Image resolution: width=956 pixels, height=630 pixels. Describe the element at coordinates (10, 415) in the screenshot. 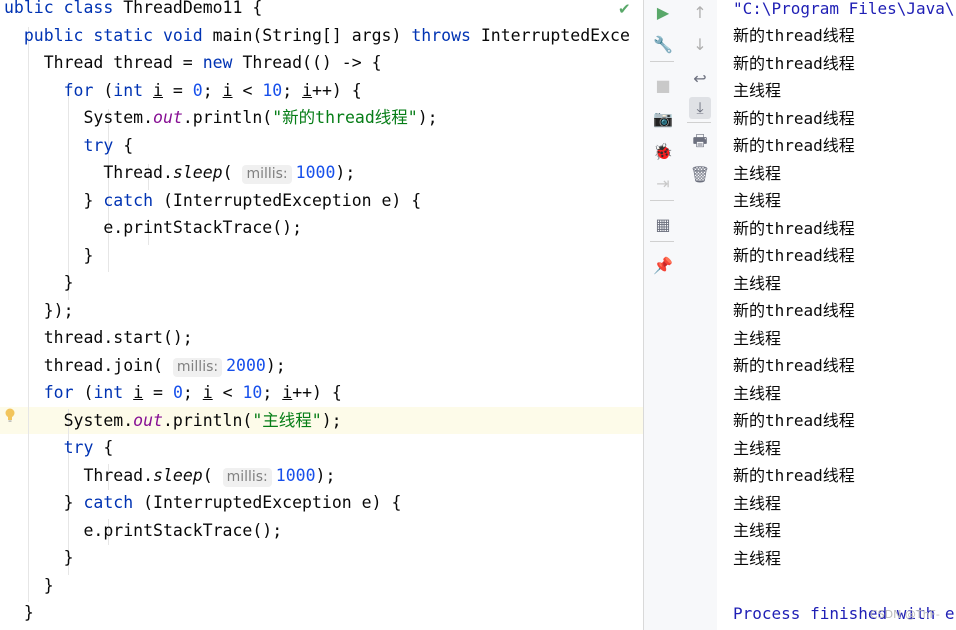

I see `lightbulb-icon` at that location.